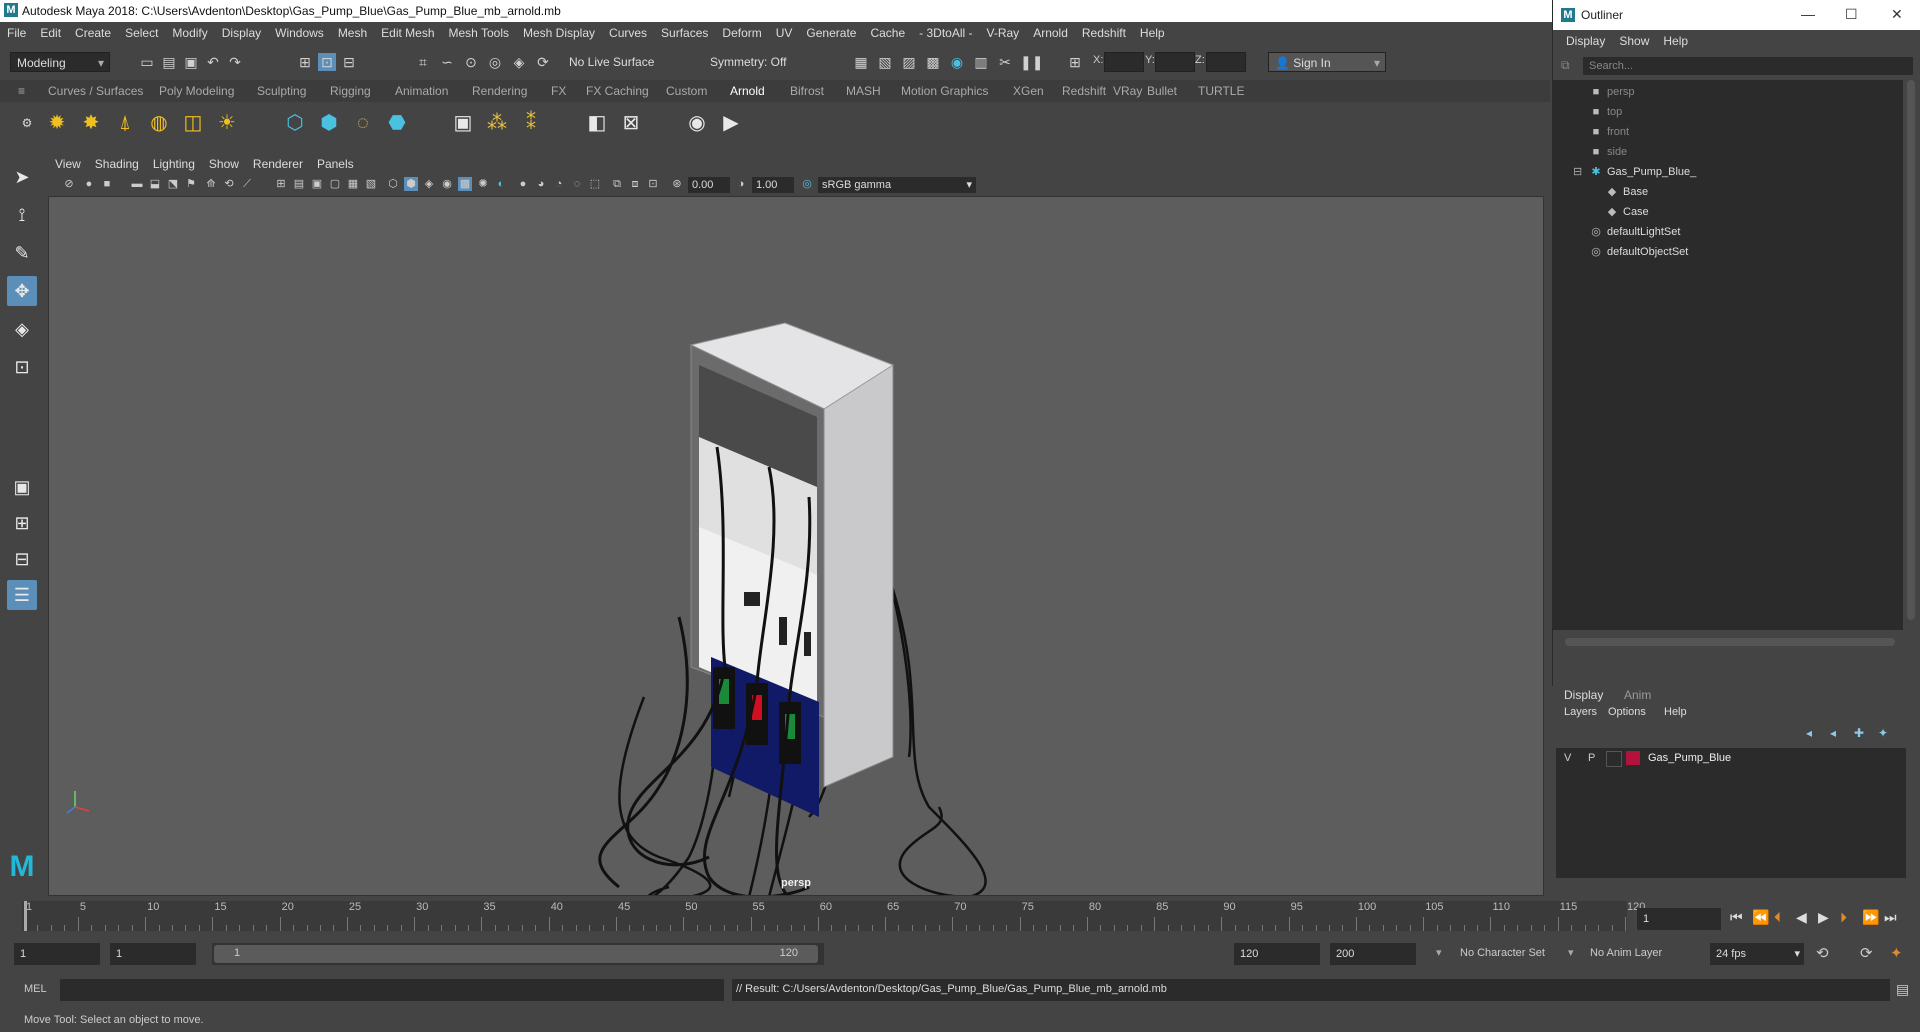 The height and width of the screenshot is (1032, 1920). I want to click on spot-light-icon: ⍋, so click(125, 123).